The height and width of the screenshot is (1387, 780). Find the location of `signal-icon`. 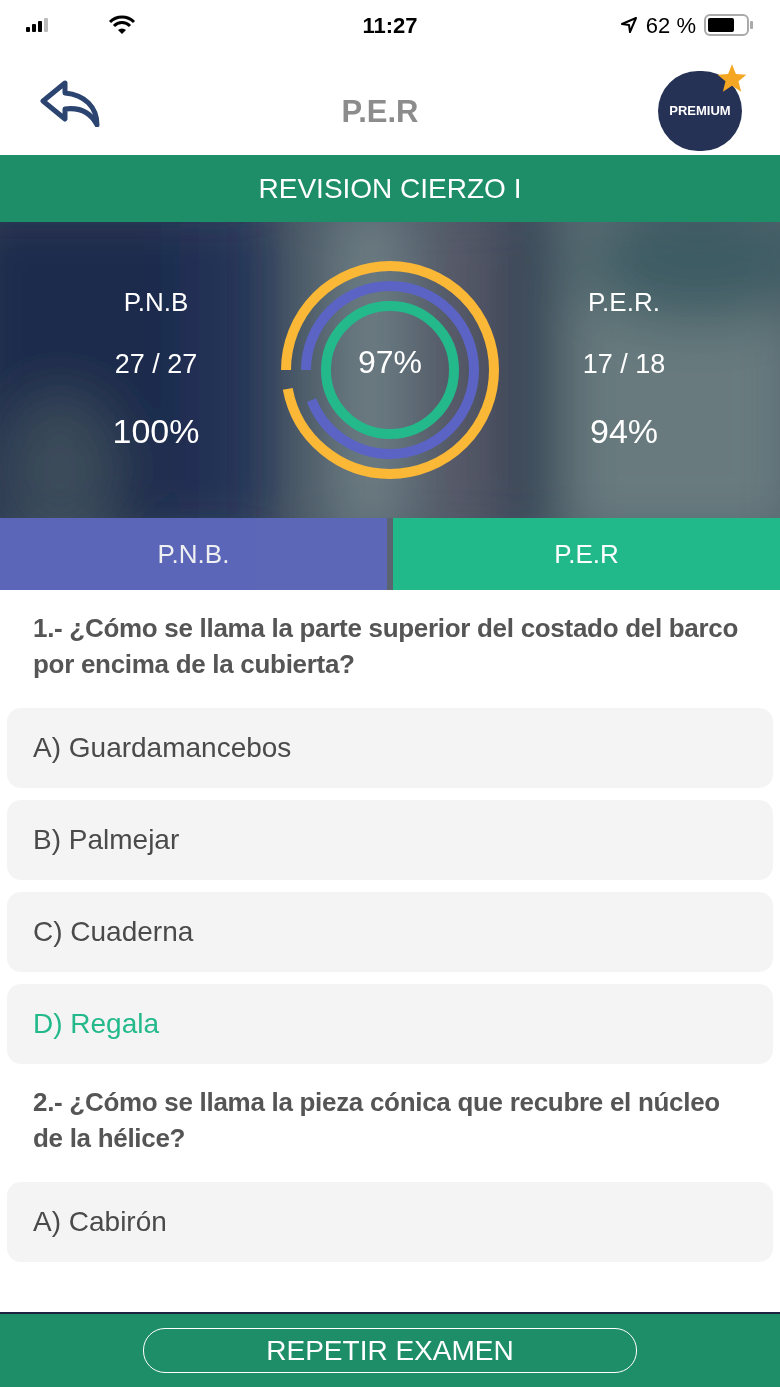

signal-icon is located at coordinates (37, 25).